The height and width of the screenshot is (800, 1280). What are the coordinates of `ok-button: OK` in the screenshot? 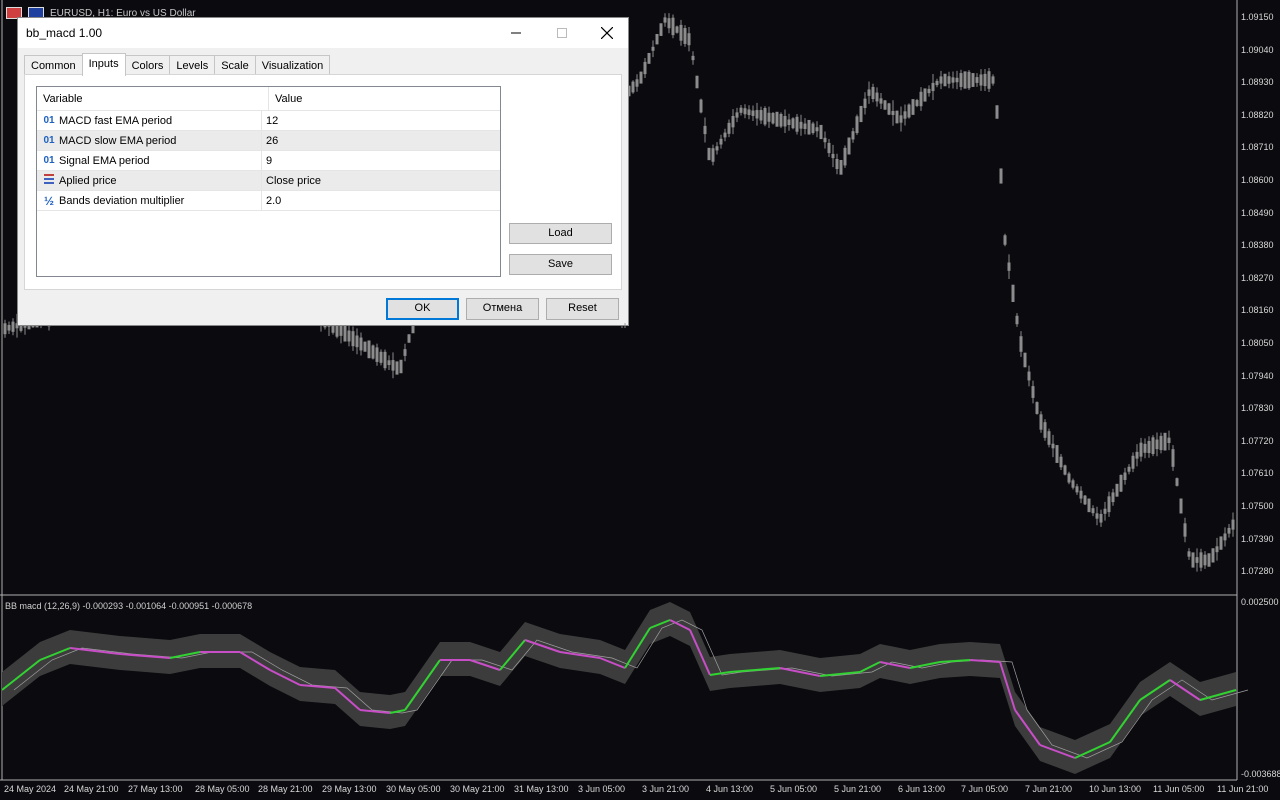 It's located at (422, 309).